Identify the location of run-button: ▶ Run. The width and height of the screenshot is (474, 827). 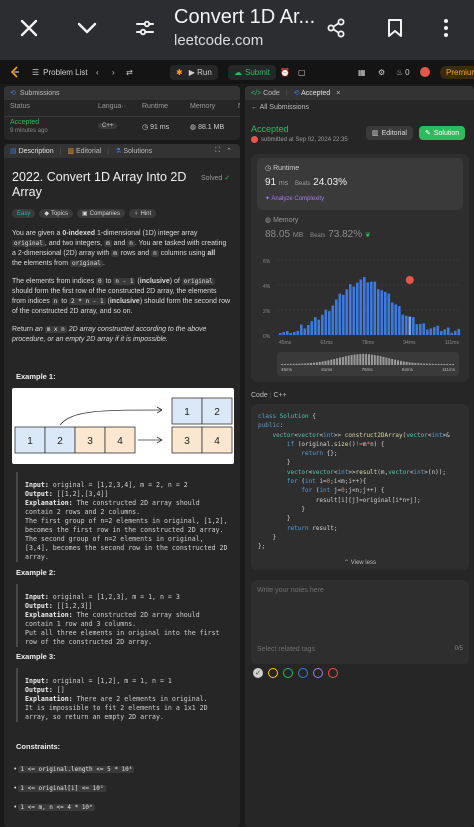
(200, 72).